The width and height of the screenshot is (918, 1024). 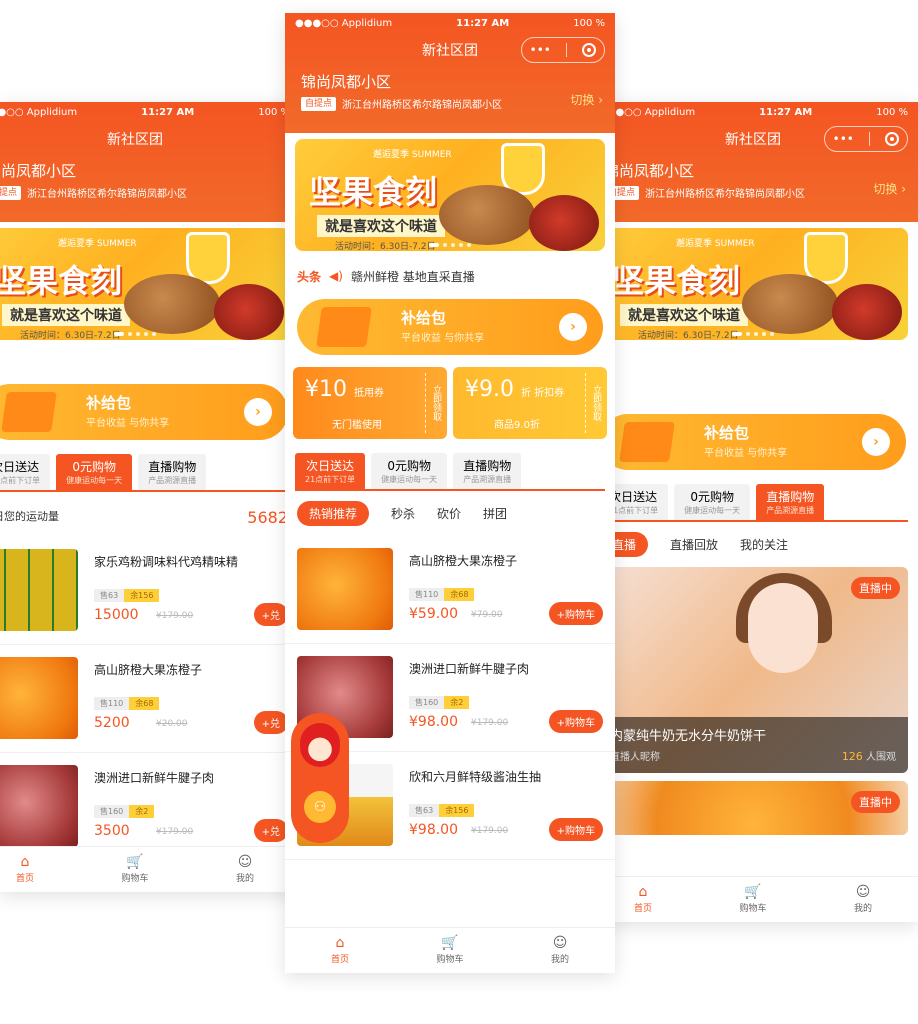 What do you see at coordinates (633, 497) in the screenshot?
I see `tab-title: 次日送达` at bounding box center [633, 497].